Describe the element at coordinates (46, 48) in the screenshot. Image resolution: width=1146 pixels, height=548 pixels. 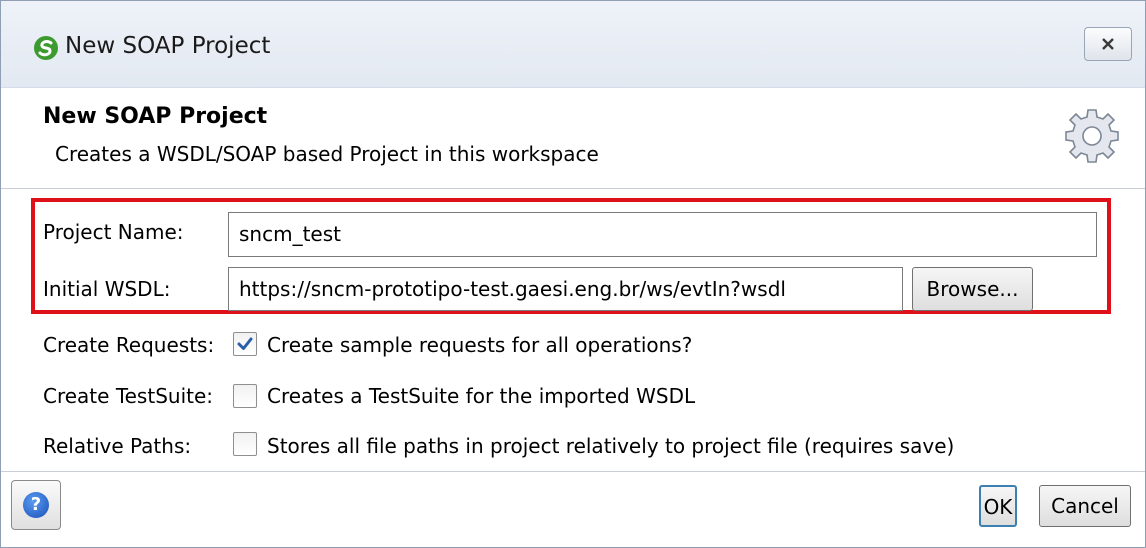
I see `soapui-icon` at that location.